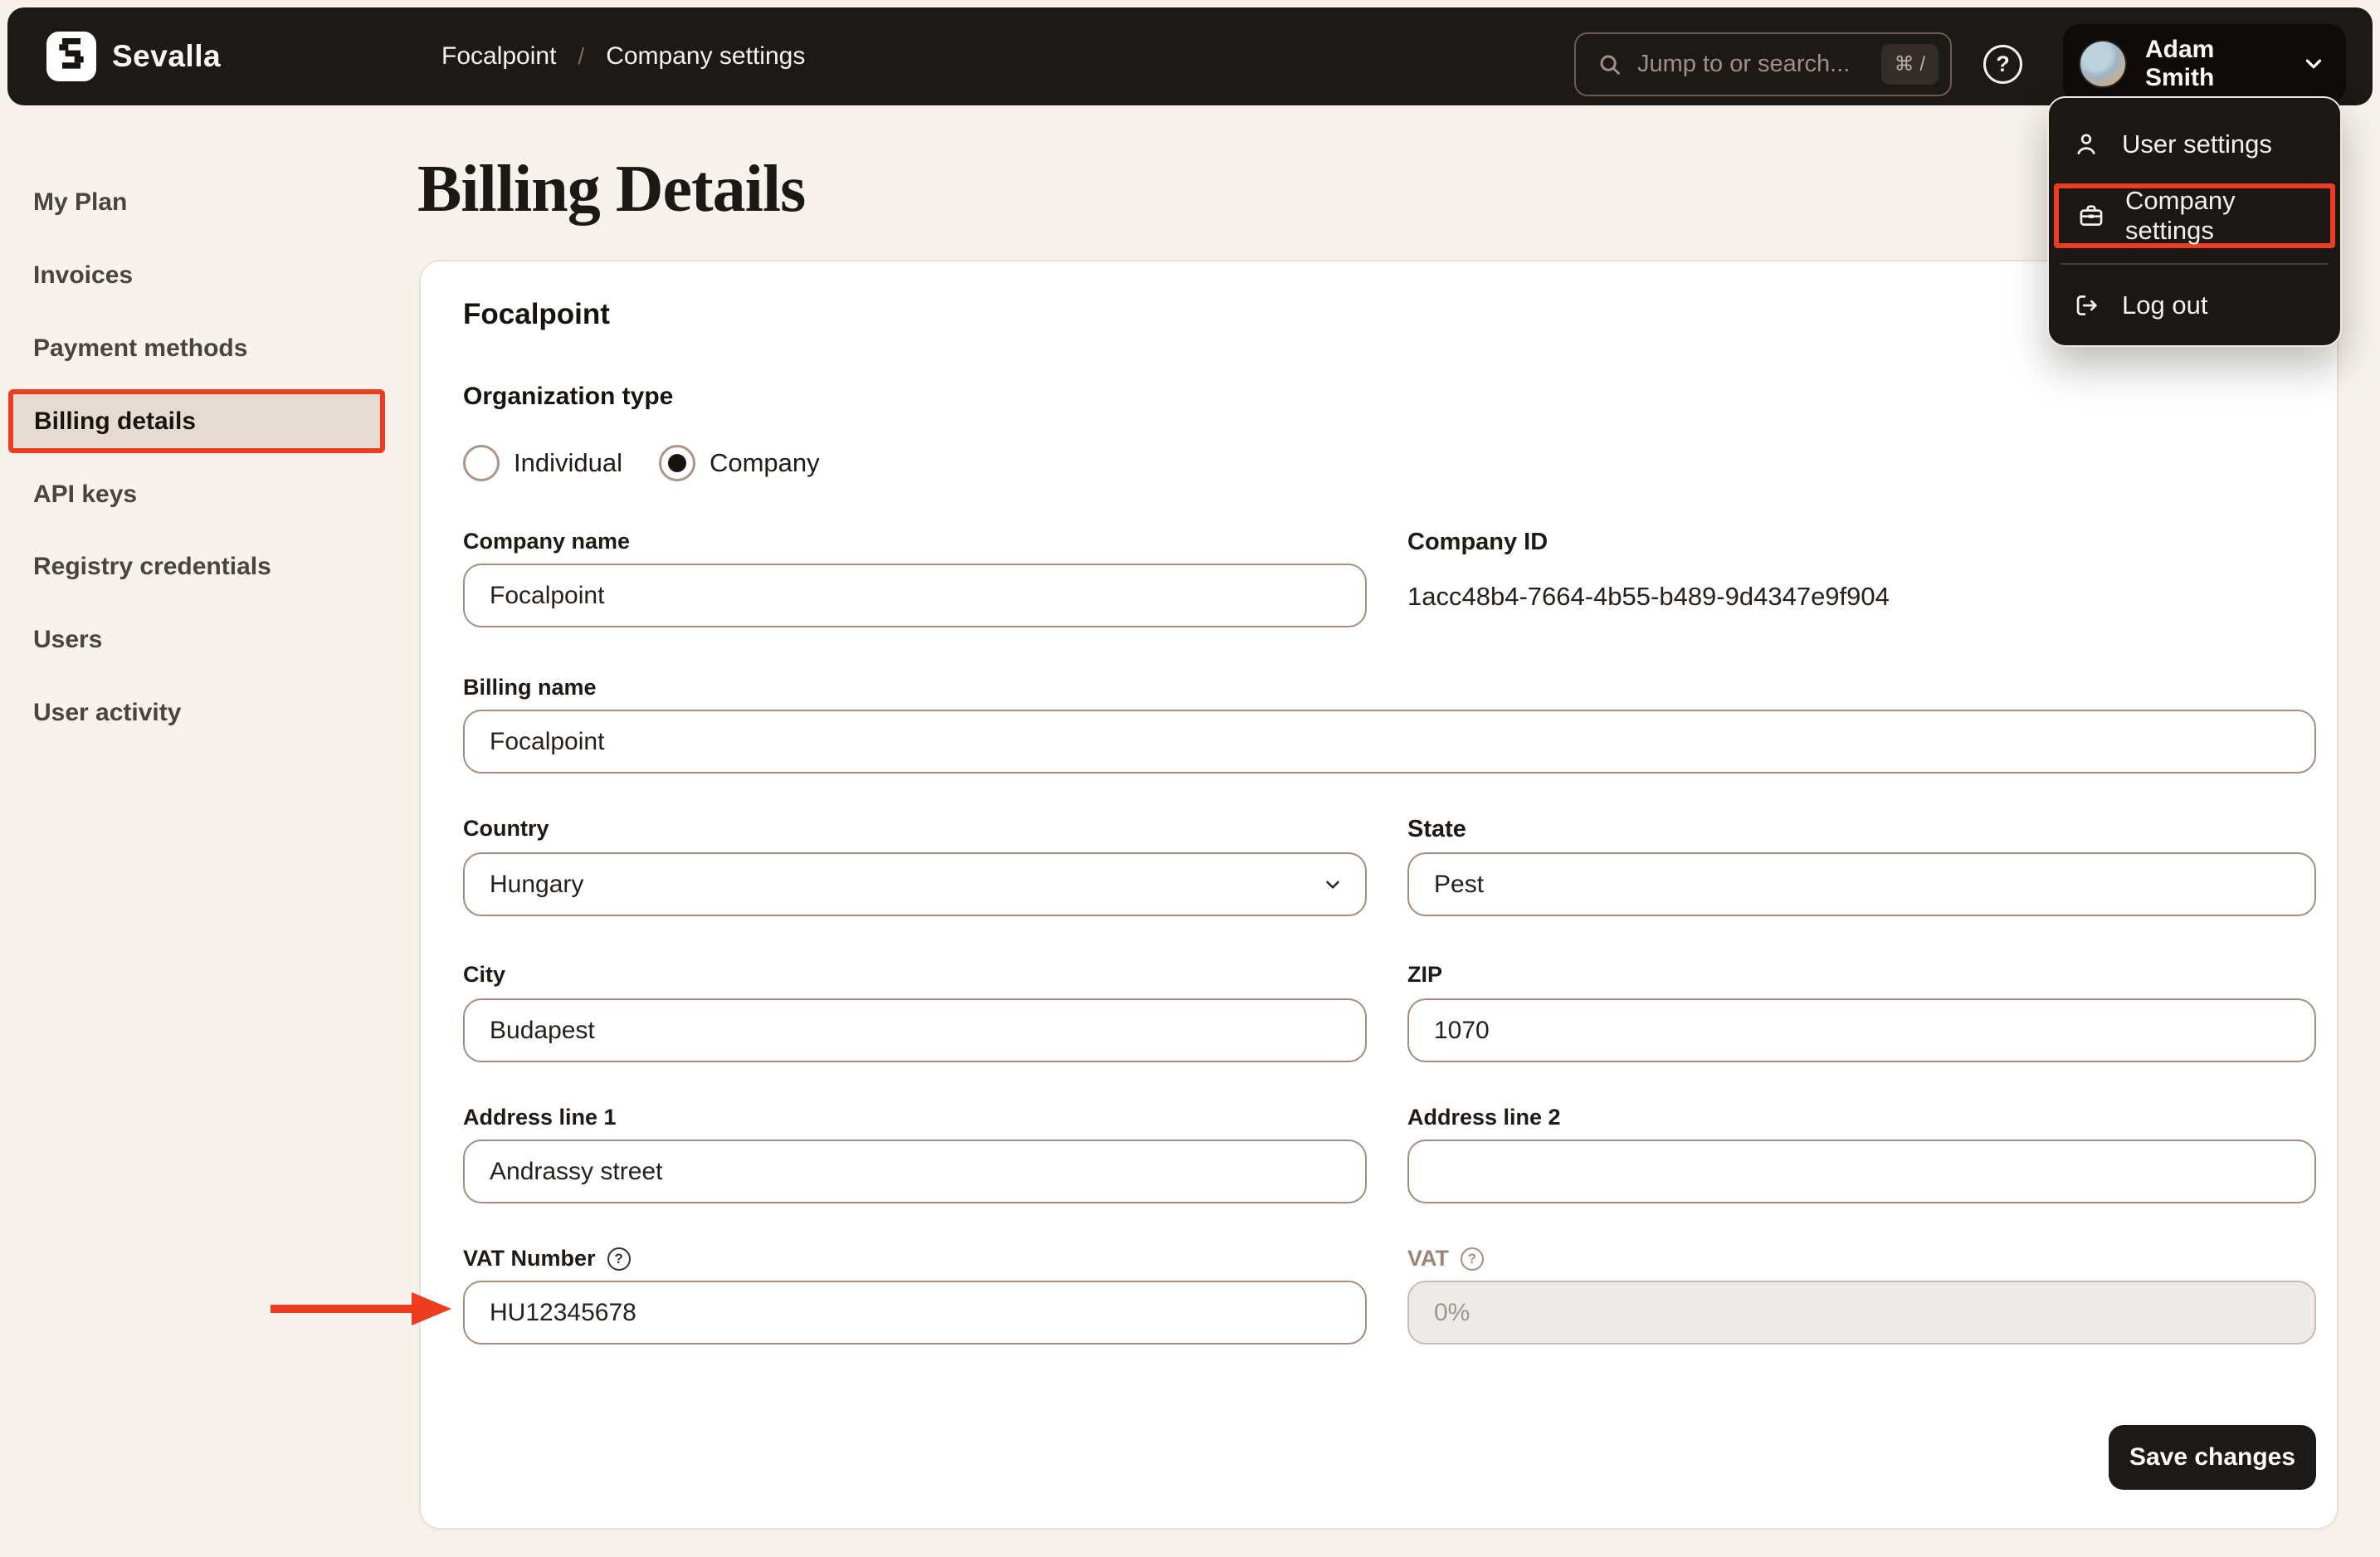 The height and width of the screenshot is (1557, 2380). What do you see at coordinates (915, 595) in the screenshot?
I see `company-name-input` at bounding box center [915, 595].